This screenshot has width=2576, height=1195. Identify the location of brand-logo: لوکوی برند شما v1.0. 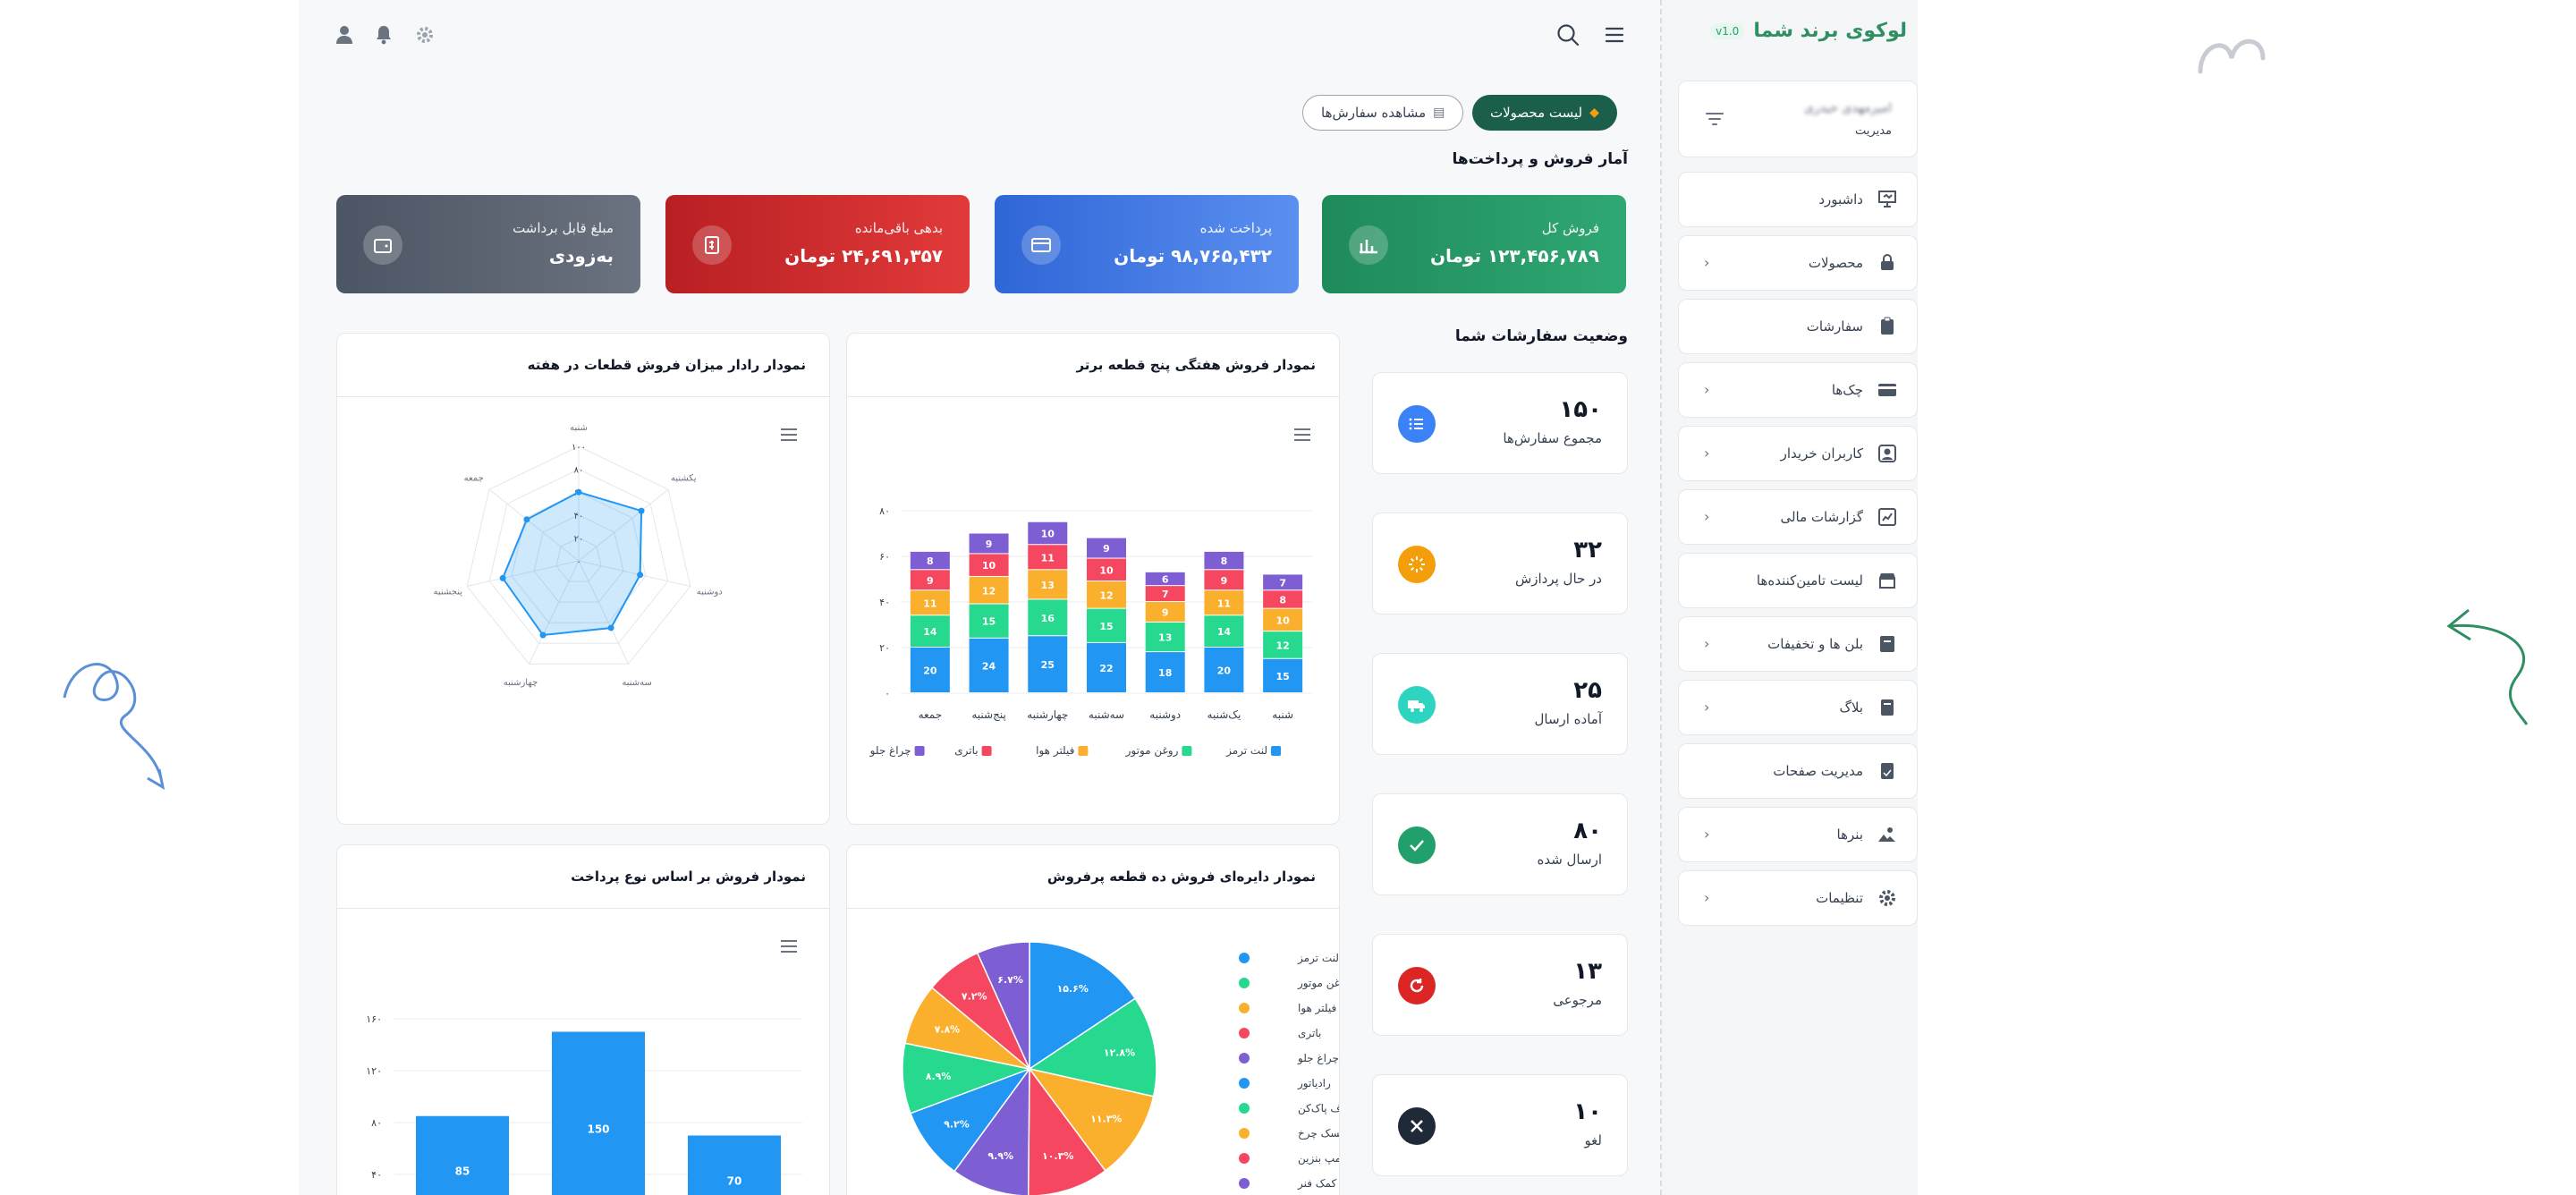
(1808, 31).